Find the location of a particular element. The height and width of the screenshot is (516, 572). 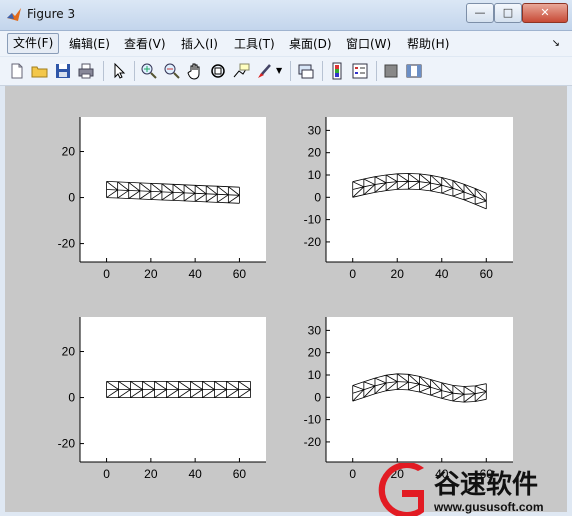

watermark-brand: 谷速软件 is located at coordinates (486, 485).